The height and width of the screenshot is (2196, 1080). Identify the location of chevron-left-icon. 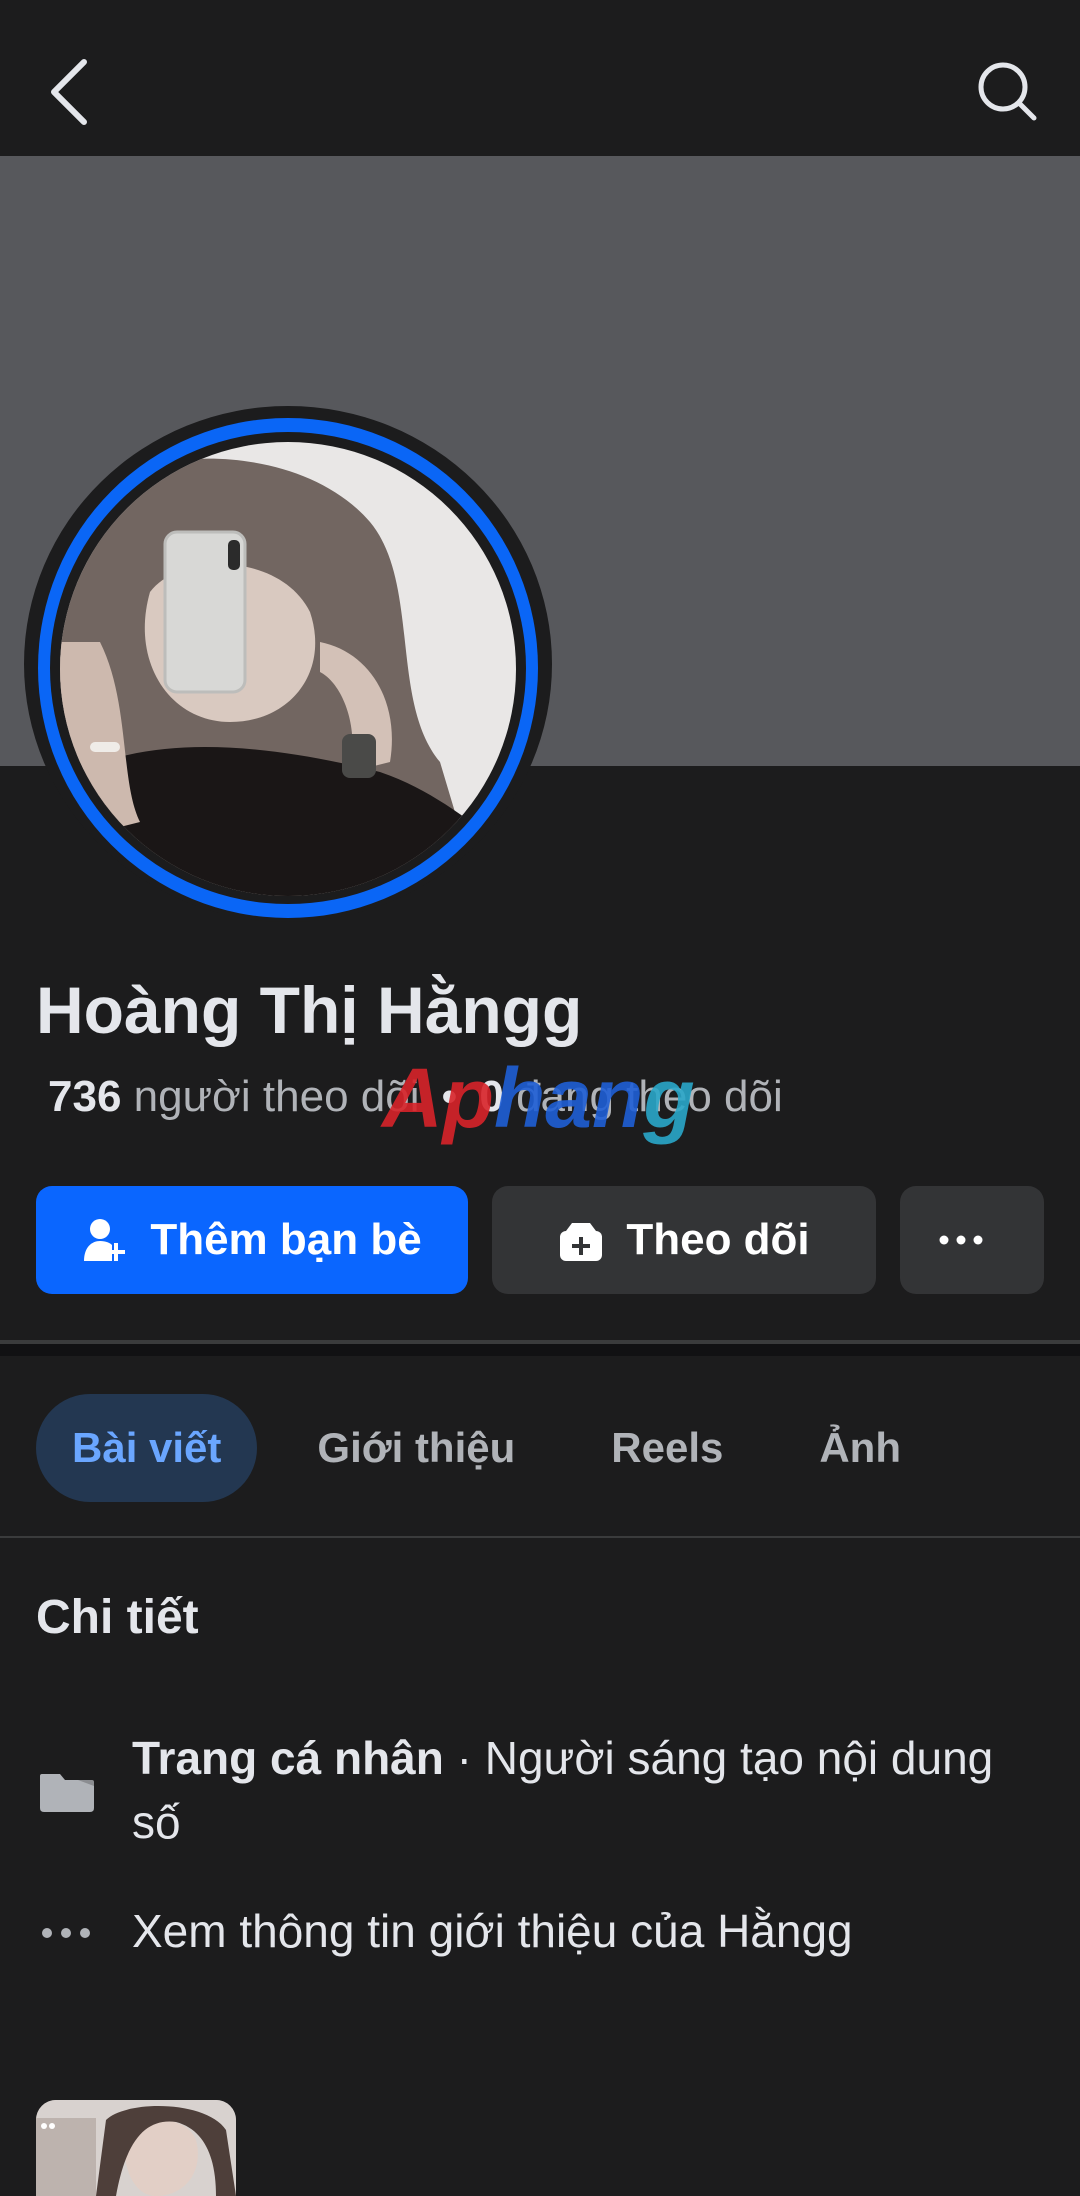
(70, 92).